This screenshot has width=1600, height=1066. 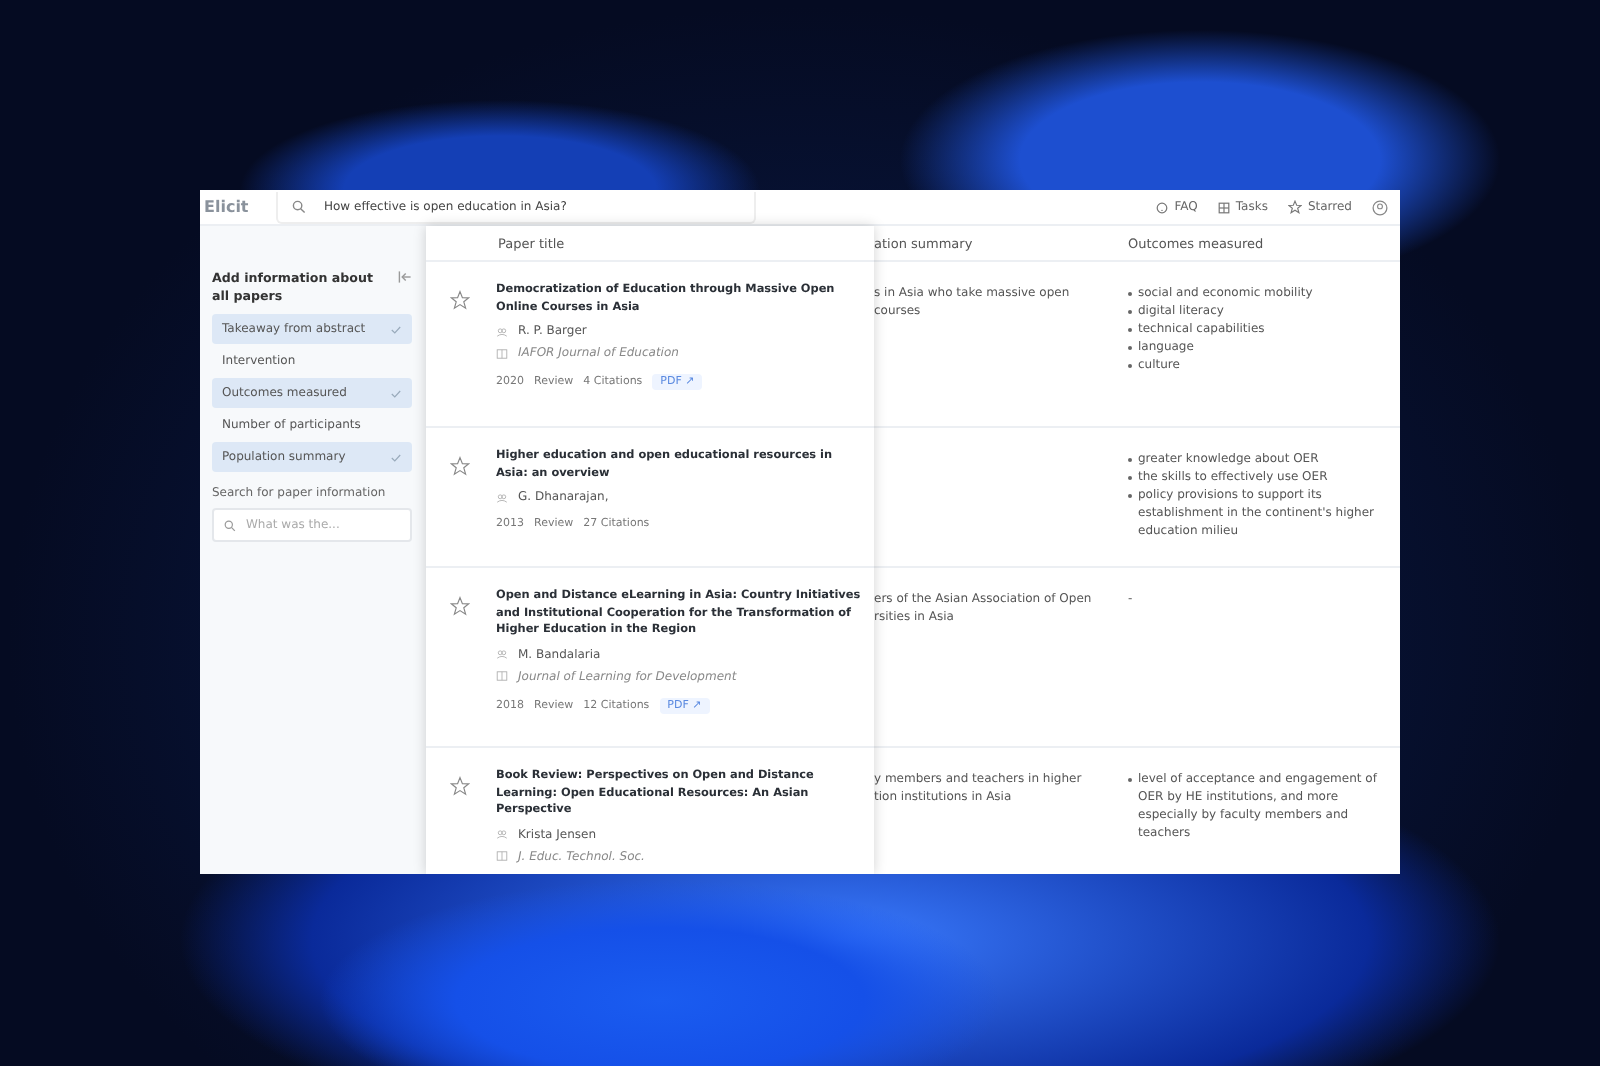 What do you see at coordinates (1162, 207) in the screenshot?
I see `help-icon` at bounding box center [1162, 207].